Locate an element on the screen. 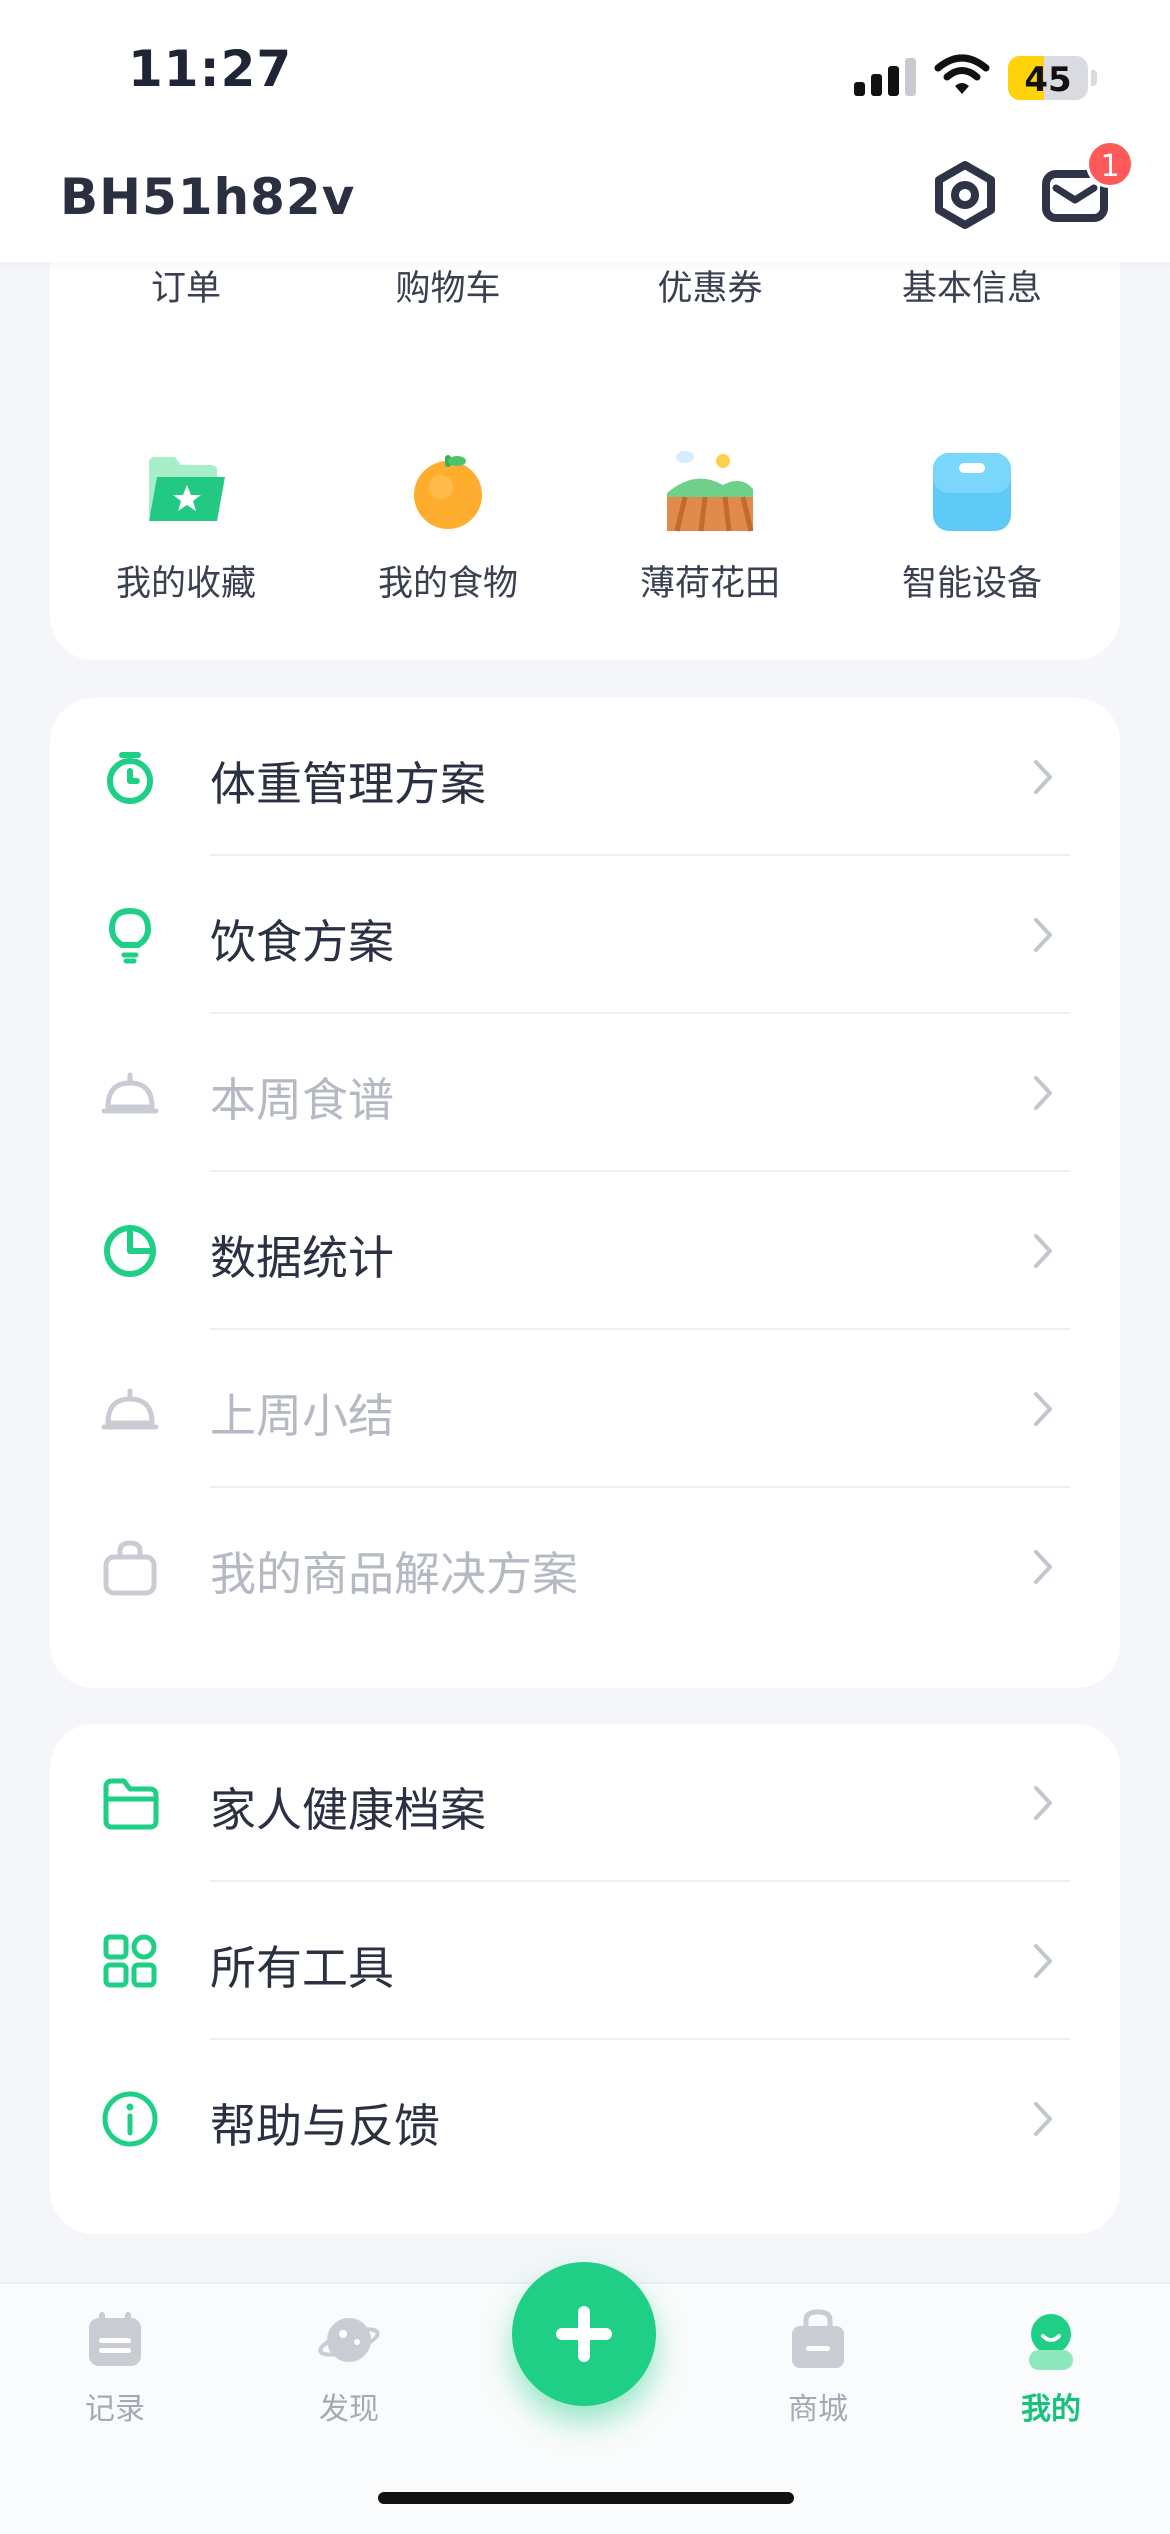 The image size is (1170, 2534). shopping-bag-icon is located at coordinates (130, 1568).